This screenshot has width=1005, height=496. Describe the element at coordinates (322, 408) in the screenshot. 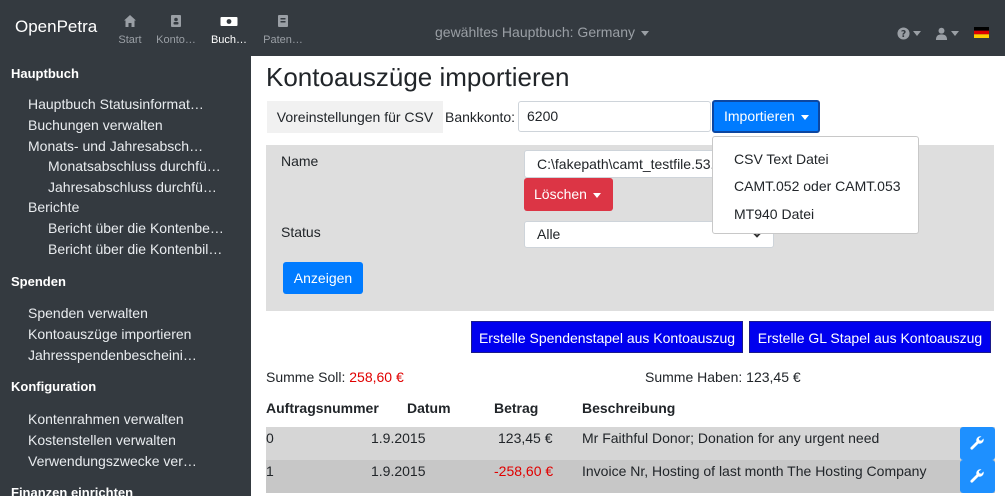

I see `column-header-order: Auftragsnummer` at that location.